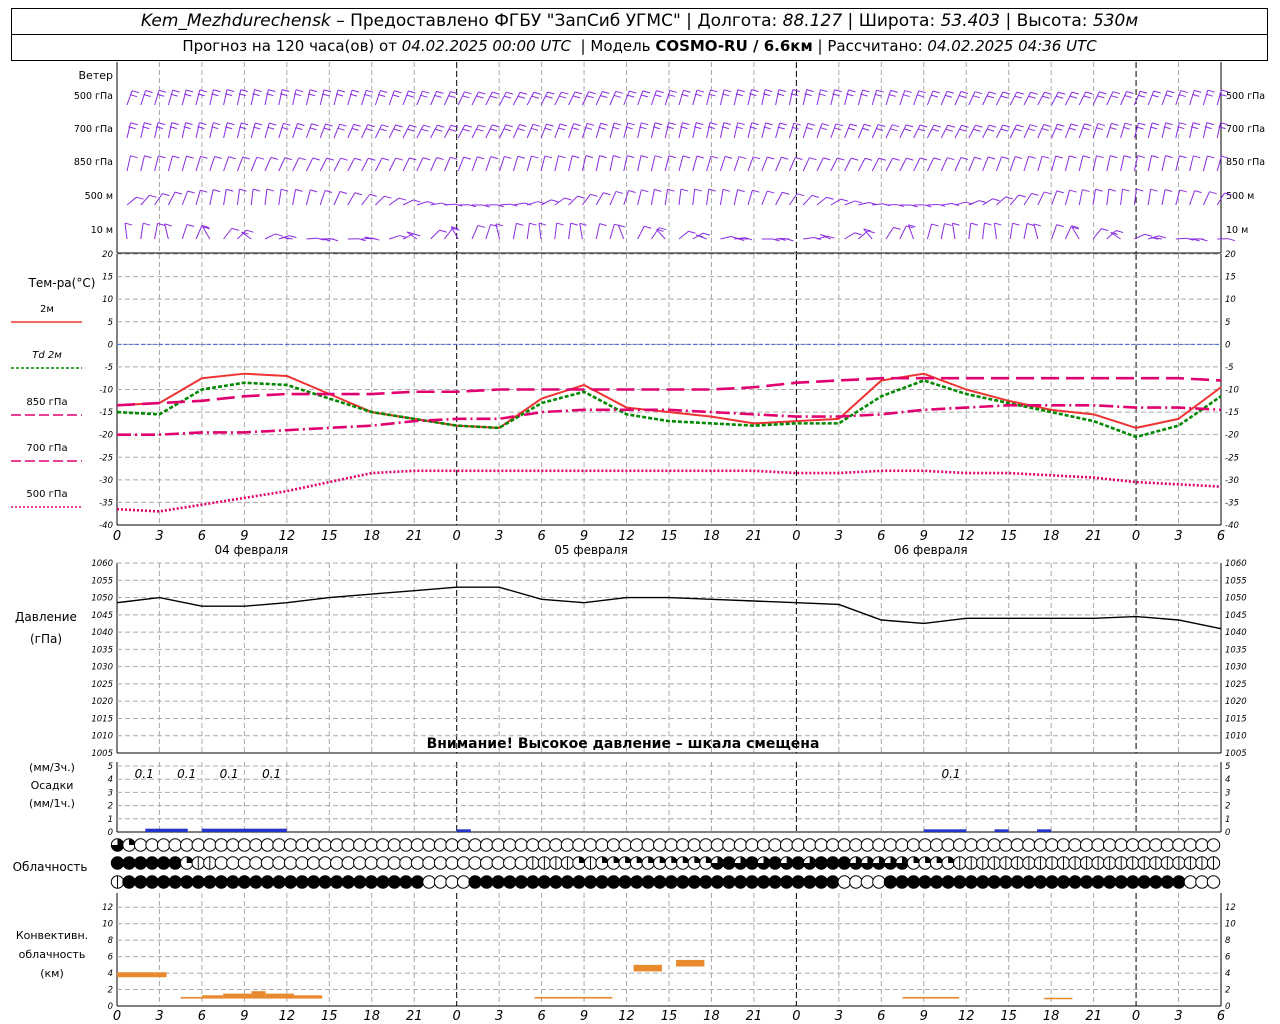  Describe the element at coordinates (102, 737) in the screenshot. I see `pressure-panel-tick-label-left: 1010` at that location.